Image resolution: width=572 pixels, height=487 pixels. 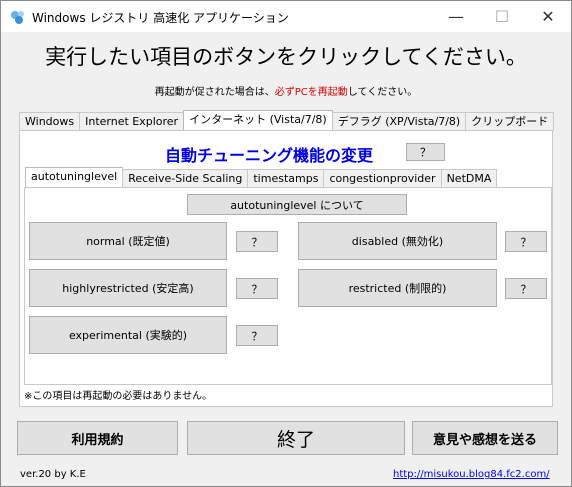 I want to click on tab-autotuninglevel: autotuninglevel, so click(x=74, y=177).